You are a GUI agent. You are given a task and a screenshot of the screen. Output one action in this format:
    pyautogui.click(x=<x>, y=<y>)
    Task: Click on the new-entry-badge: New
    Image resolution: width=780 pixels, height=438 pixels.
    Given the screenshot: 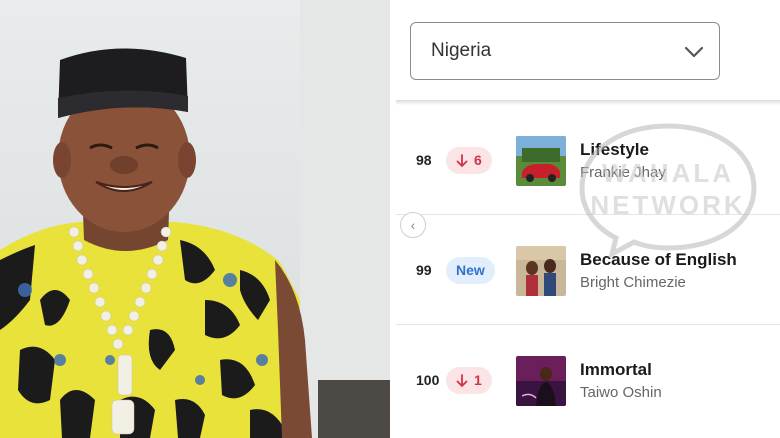 What is the action you would take?
    pyautogui.click(x=470, y=270)
    